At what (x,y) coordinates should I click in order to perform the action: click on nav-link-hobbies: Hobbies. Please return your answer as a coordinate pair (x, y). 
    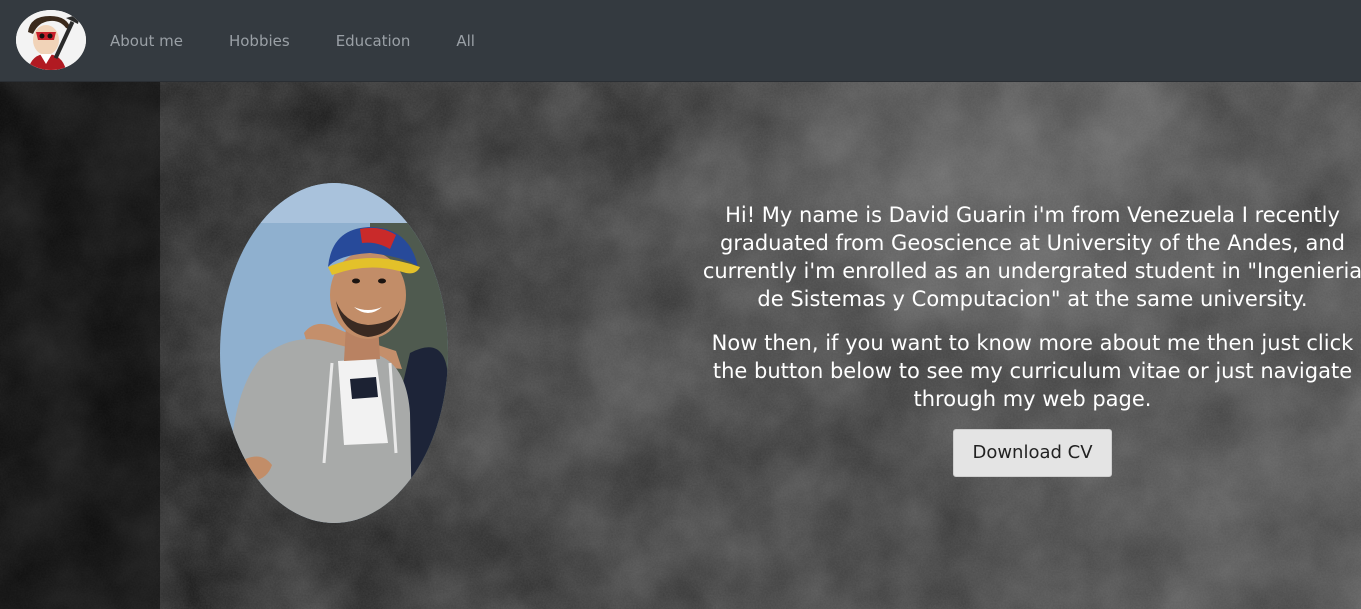
    Looking at the image, I should click on (259, 41).